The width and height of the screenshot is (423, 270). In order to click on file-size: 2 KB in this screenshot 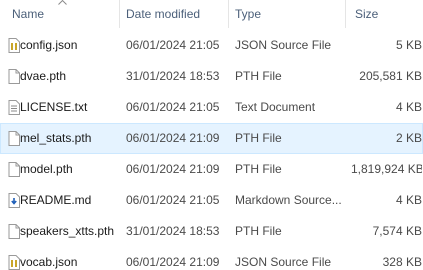, I will do `click(408, 138)`.